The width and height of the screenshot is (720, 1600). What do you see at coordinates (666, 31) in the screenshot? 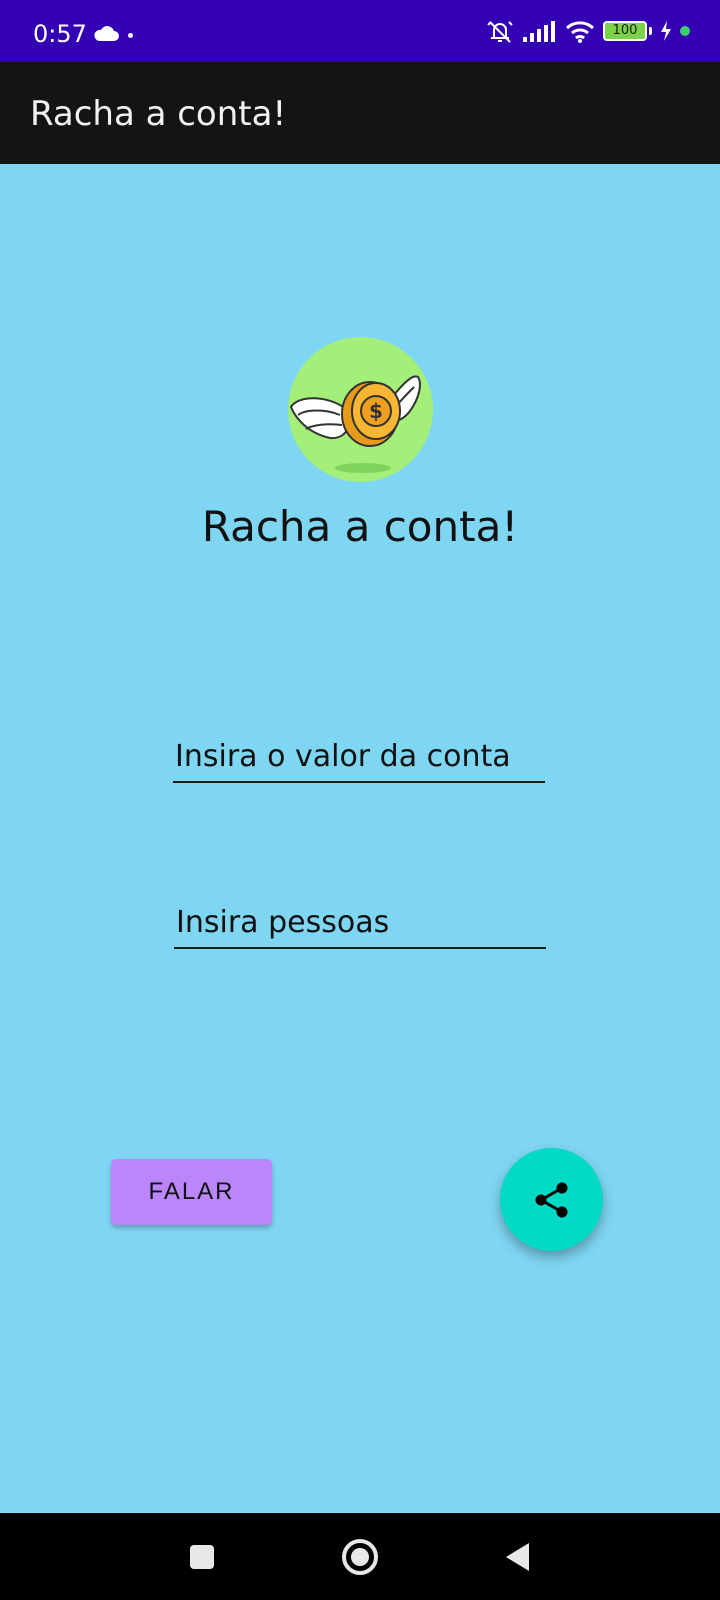
I see `charging-icon` at bounding box center [666, 31].